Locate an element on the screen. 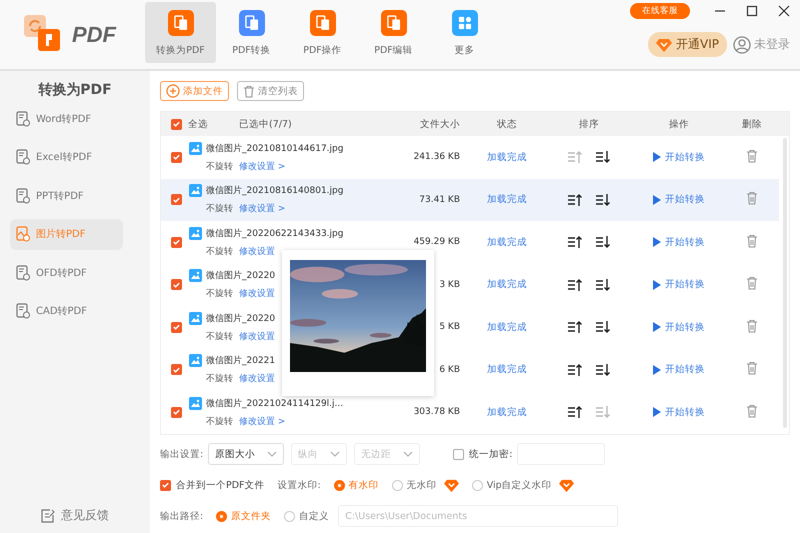 The height and width of the screenshot is (533, 800). plus-icon is located at coordinates (173, 91).